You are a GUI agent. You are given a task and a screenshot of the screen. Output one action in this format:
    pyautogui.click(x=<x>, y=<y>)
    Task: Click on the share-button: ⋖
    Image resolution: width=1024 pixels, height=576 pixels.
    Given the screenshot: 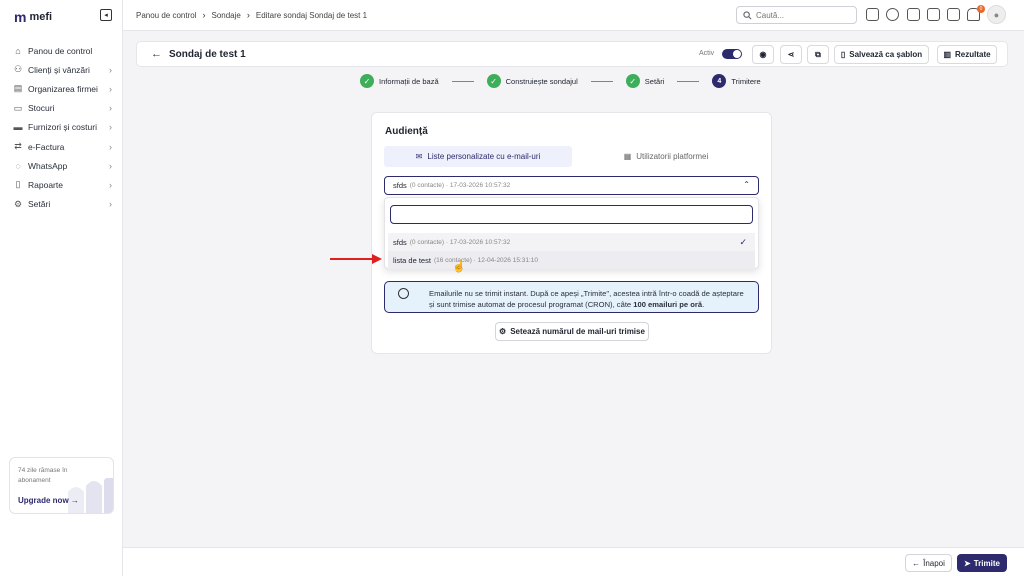 What is the action you would take?
    pyautogui.click(x=791, y=54)
    